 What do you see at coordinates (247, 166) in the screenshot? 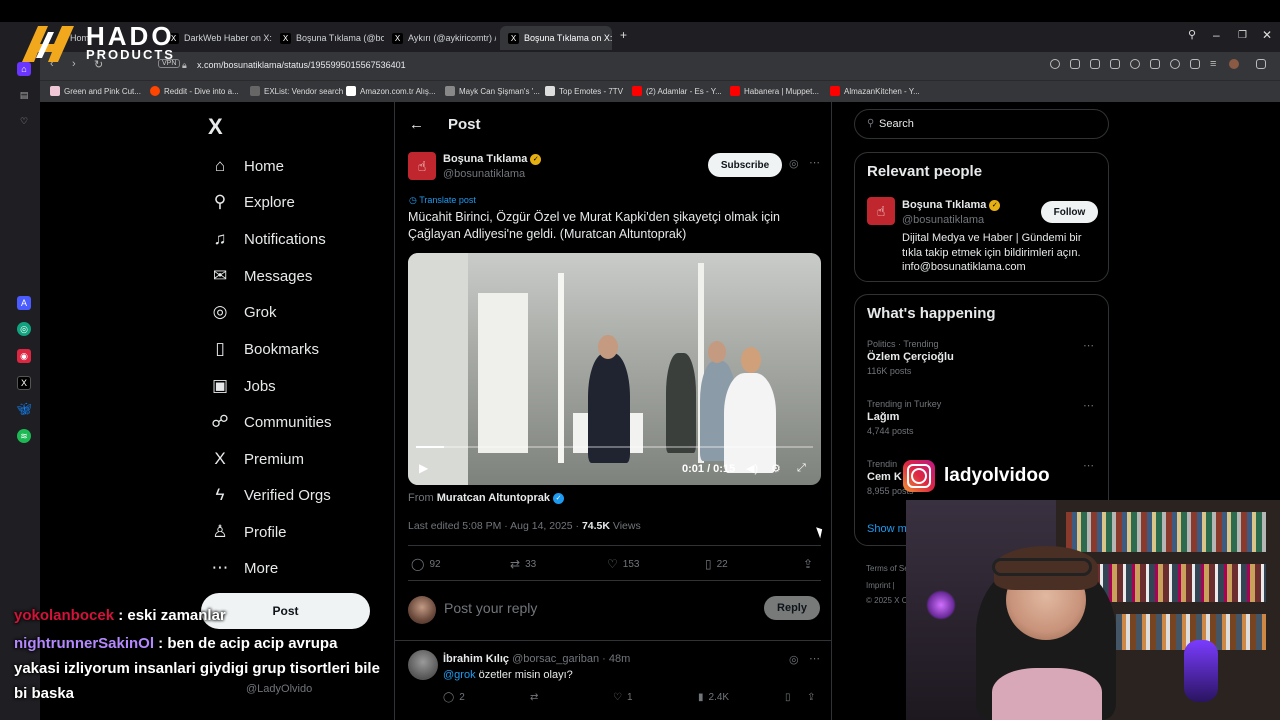
I see `nav-home: ⌂ Home` at bounding box center [247, 166].